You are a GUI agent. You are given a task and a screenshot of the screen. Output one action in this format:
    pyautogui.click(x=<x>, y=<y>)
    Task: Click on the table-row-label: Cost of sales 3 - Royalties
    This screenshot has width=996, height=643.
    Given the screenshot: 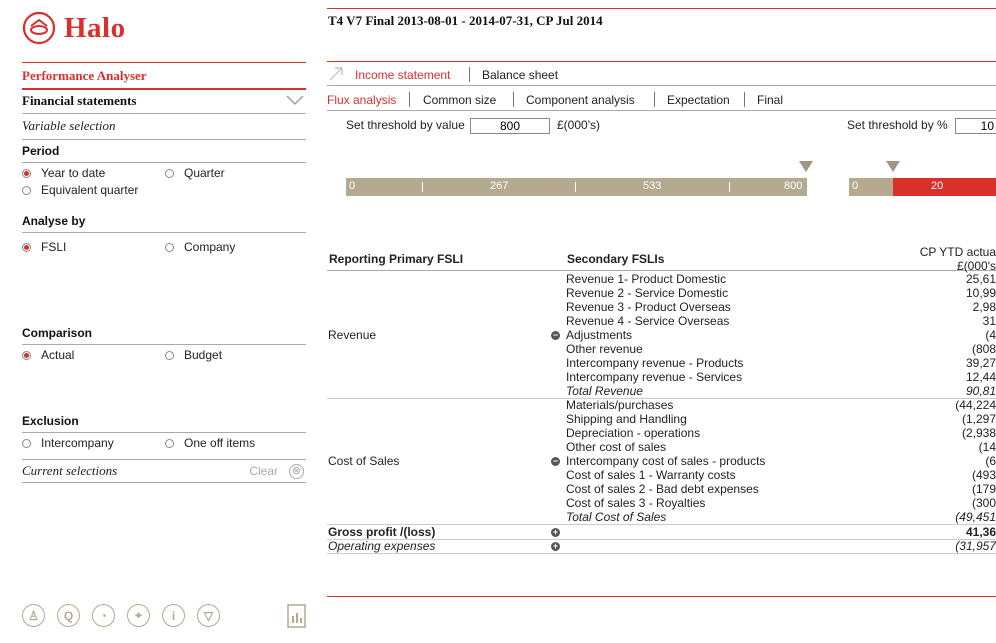 What is the action you would take?
    pyautogui.click(x=636, y=503)
    